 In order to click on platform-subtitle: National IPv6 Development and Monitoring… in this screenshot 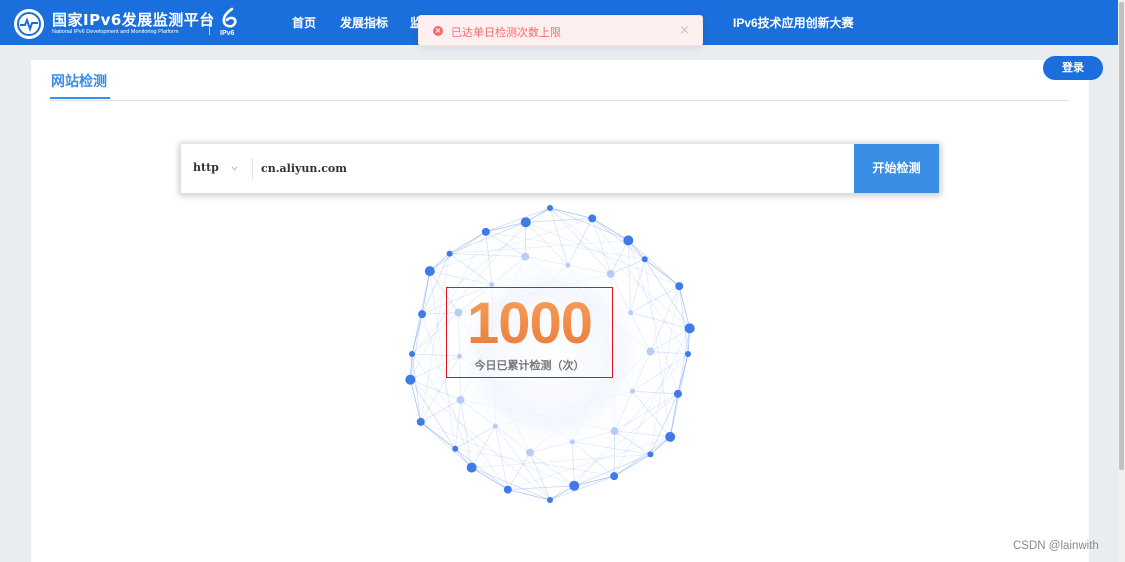, I will do `click(115, 32)`.